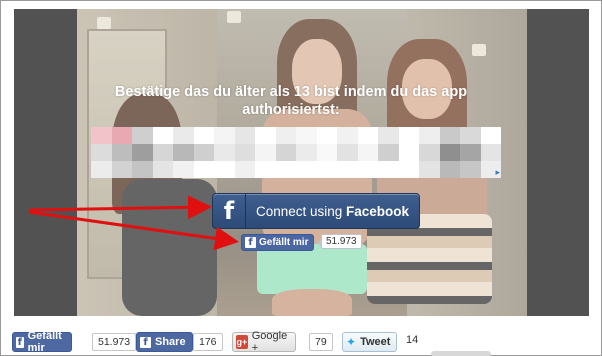 The width and height of the screenshot is (602, 356). I want to click on ad-mosaic, so click(296, 152).